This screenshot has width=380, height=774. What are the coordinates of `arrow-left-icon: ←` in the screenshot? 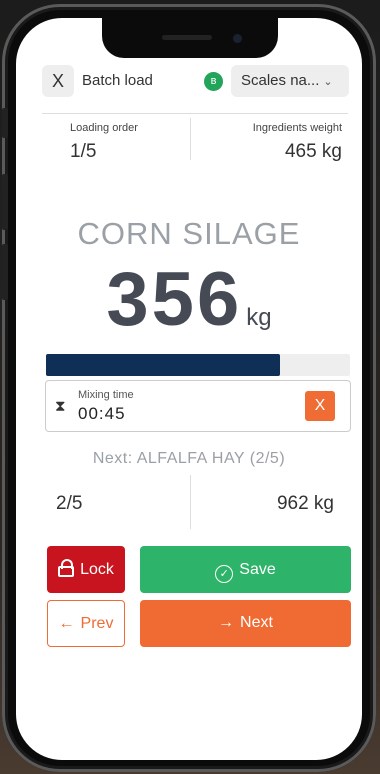 It's located at (66, 623).